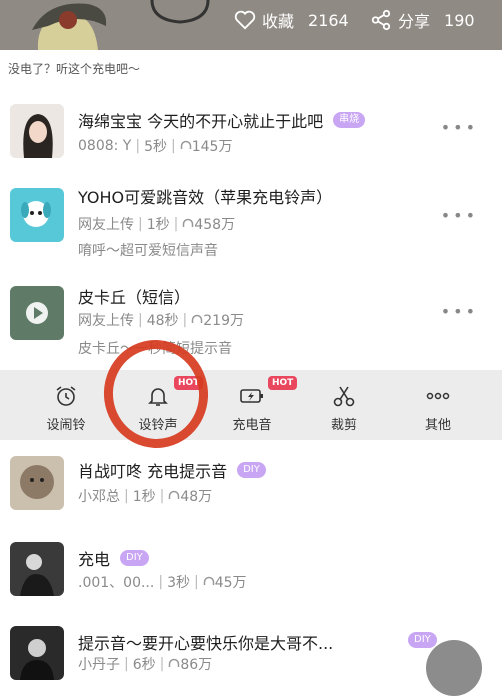  Describe the element at coordinates (145, 496) in the screenshot. I see `song-meta: 小邓总 | 1秒 | 48万` at that location.